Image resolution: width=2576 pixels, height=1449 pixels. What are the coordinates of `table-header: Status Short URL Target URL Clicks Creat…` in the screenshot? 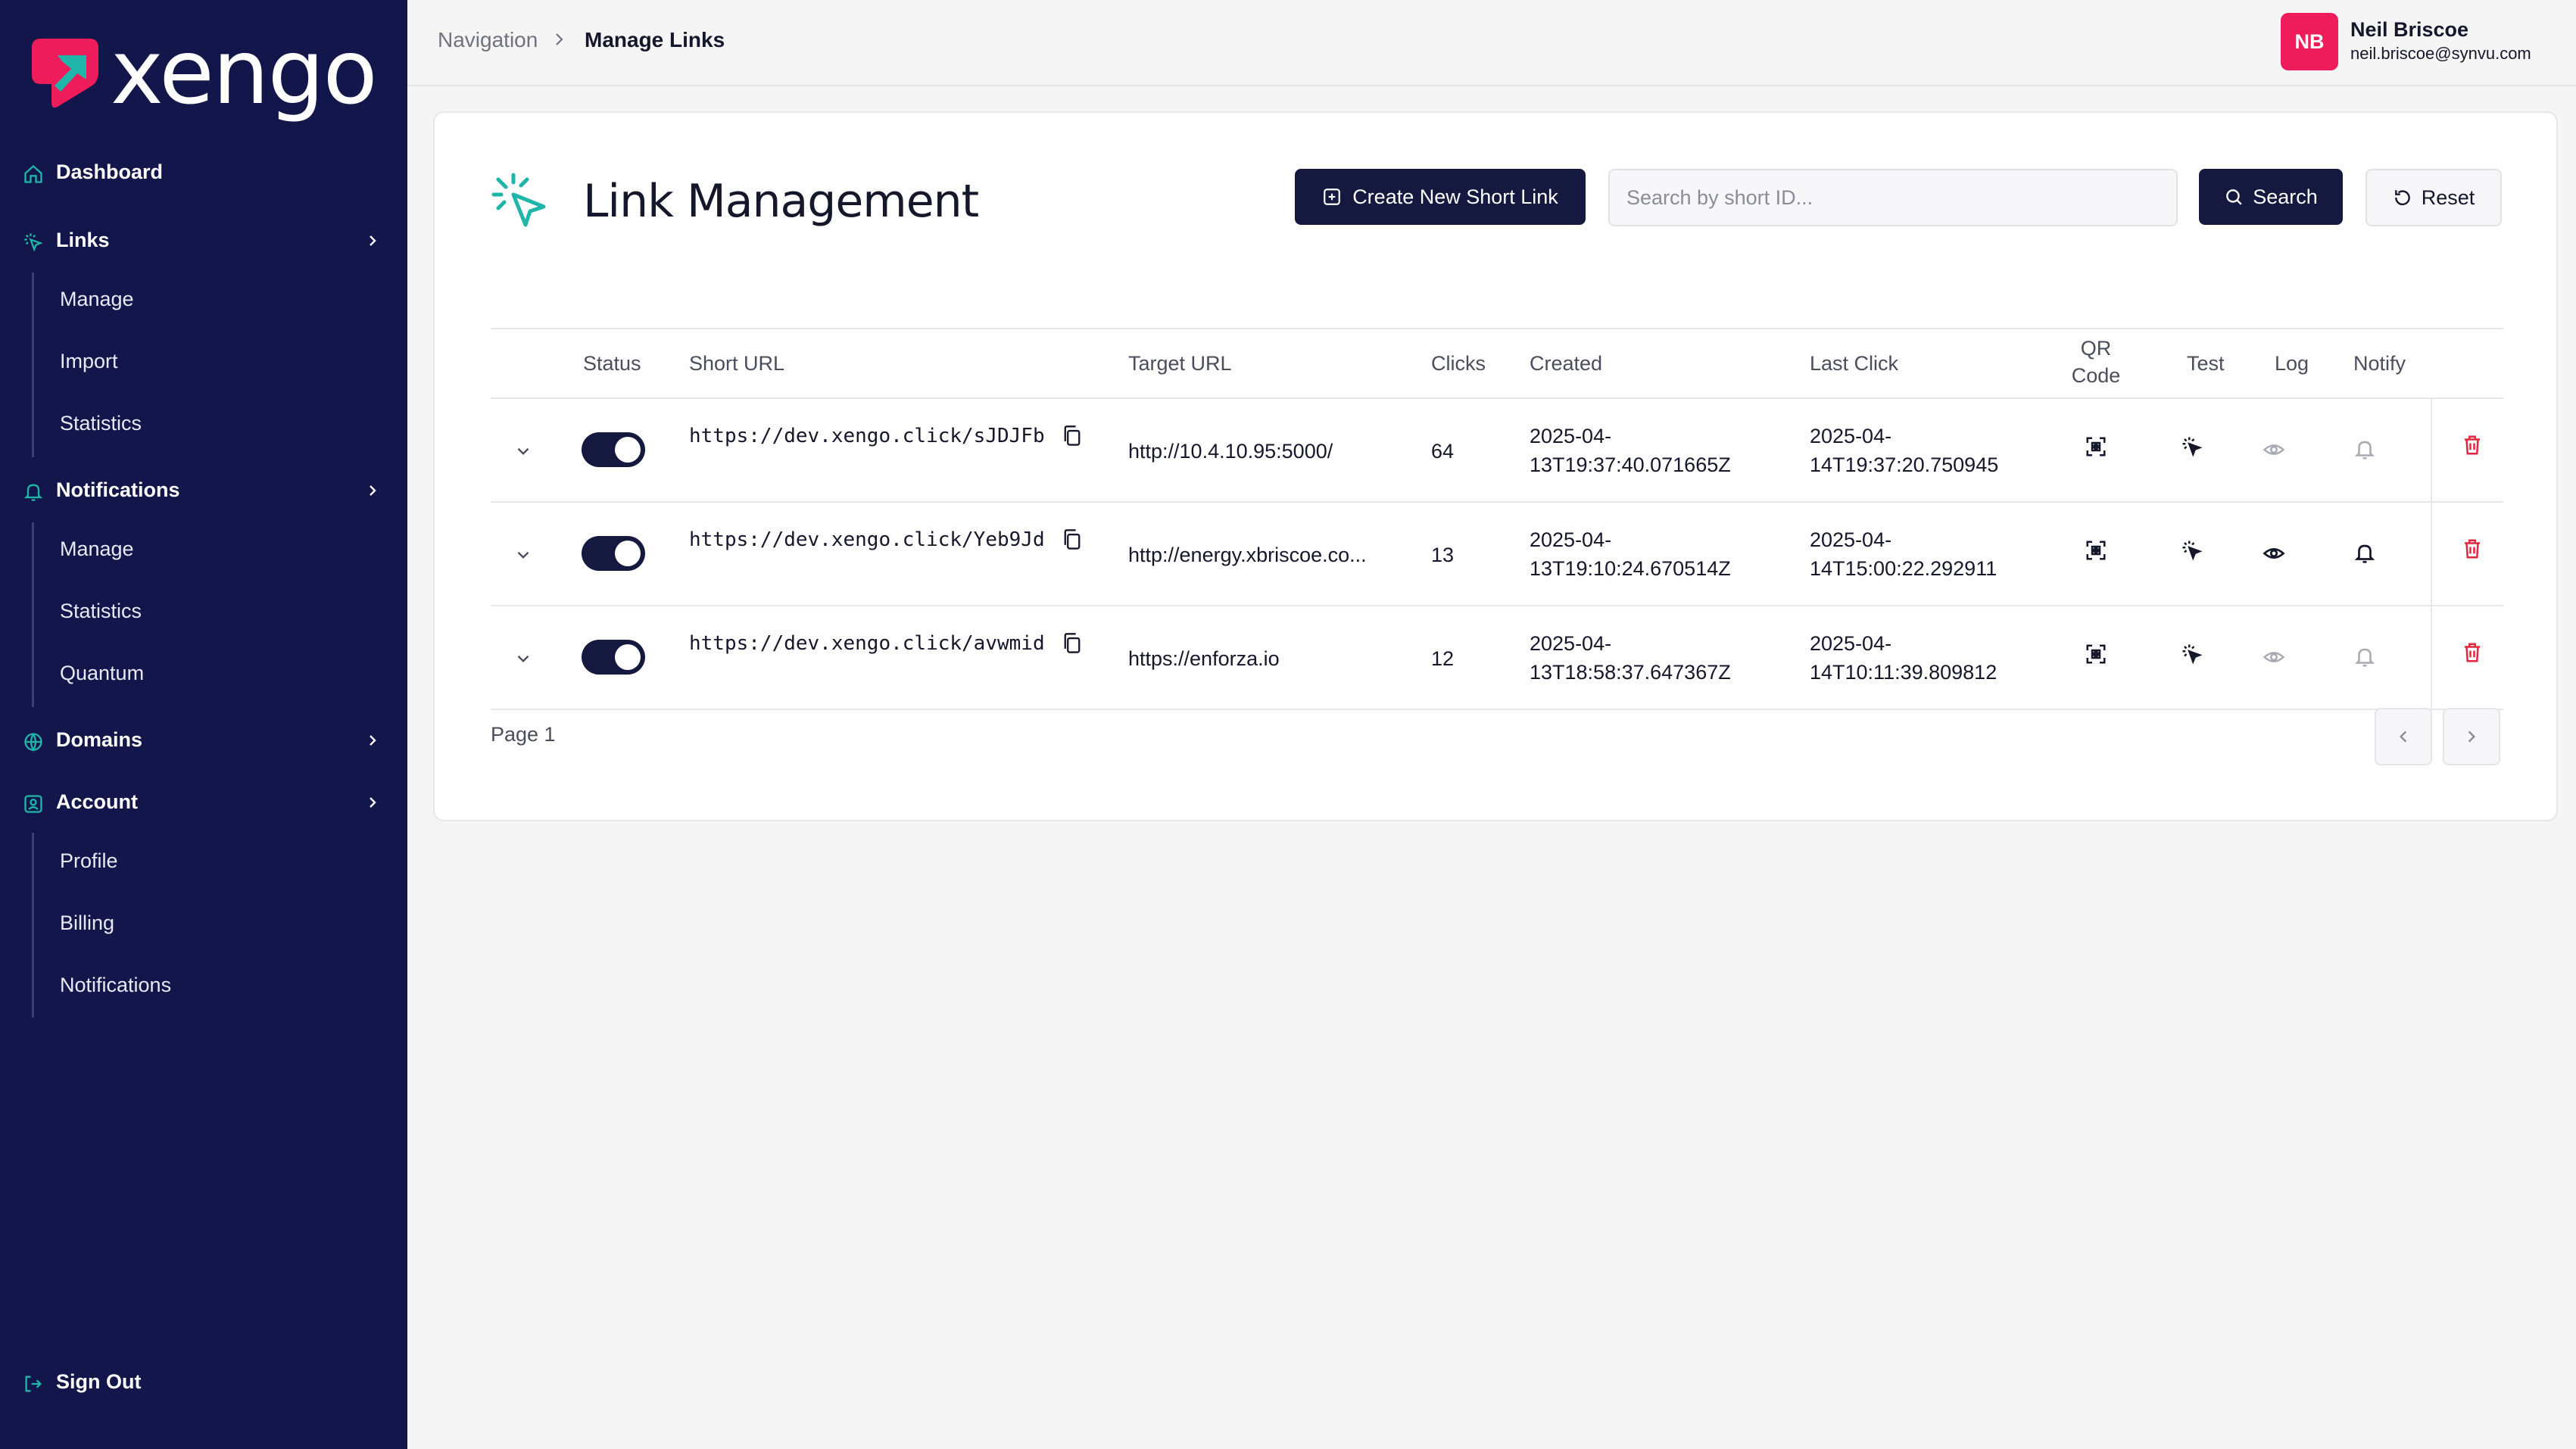 It's located at (1497, 363).